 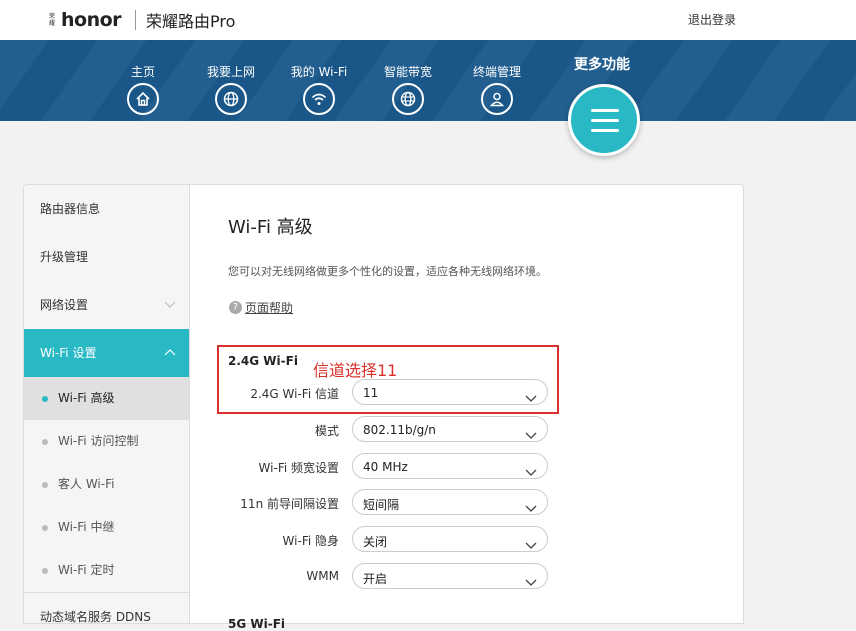 I want to click on page-description: 您可以对无线网络做更多个性化的设置，适应各种无线网络环境。, so click(x=387, y=271).